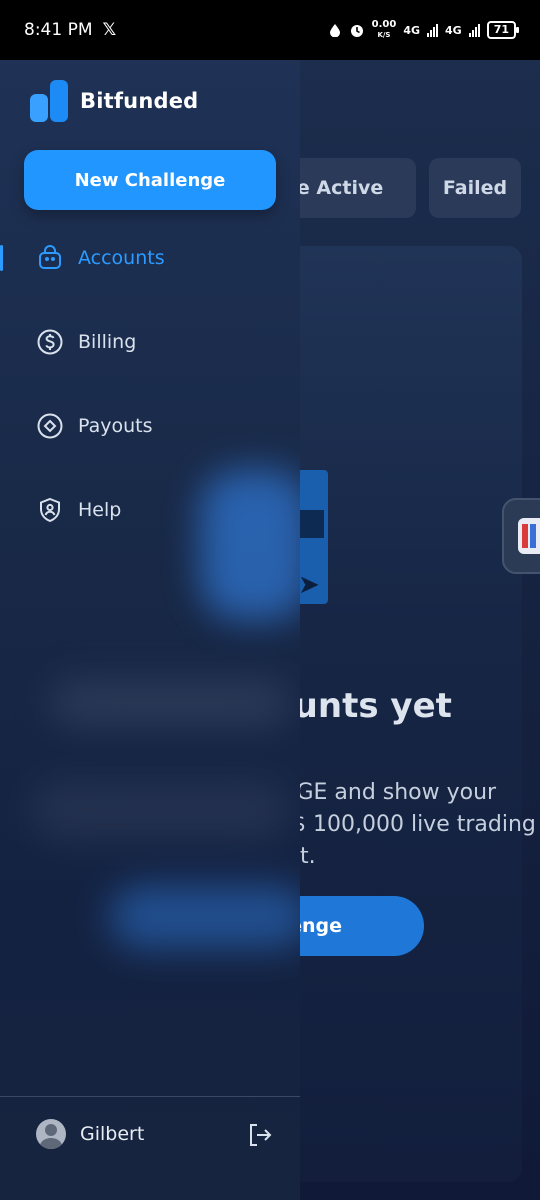 The image size is (540, 1200). Describe the element at coordinates (150, 342) in the screenshot. I see `sidebar-item-billing: Billing` at that location.